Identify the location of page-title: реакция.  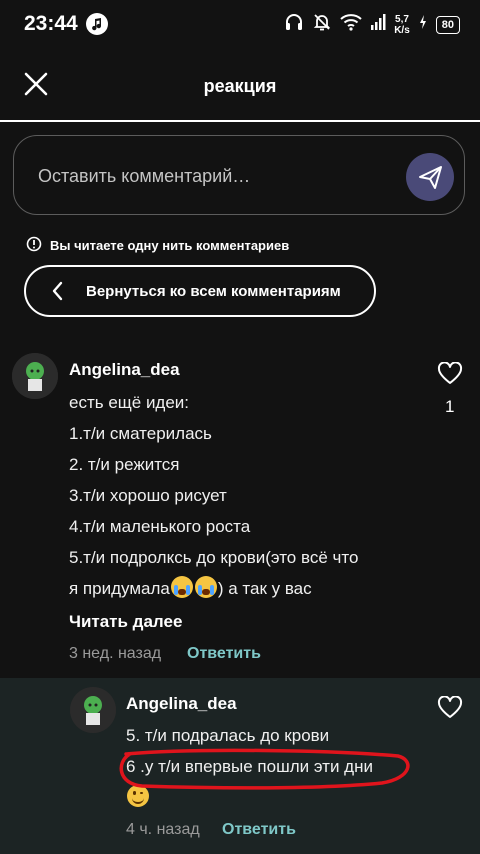
(240, 86).